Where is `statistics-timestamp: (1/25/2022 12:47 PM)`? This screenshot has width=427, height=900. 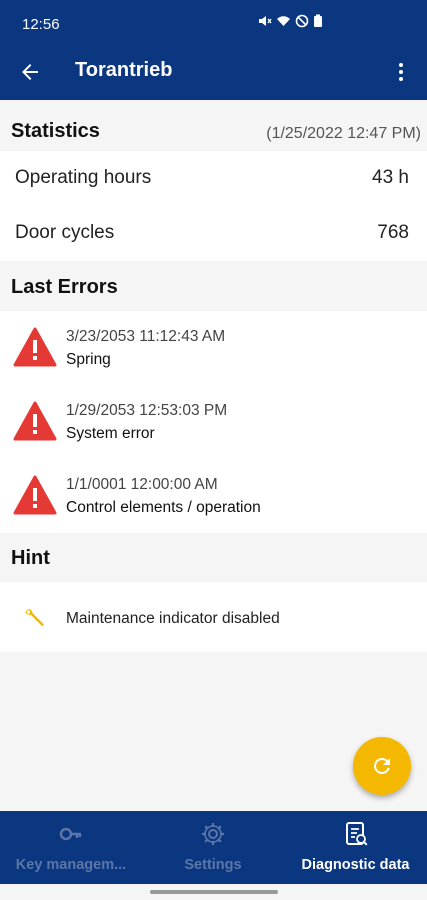 statistics-timestamp: (1/25/2022 12:47 PM) is located at coordinates (343, 133).